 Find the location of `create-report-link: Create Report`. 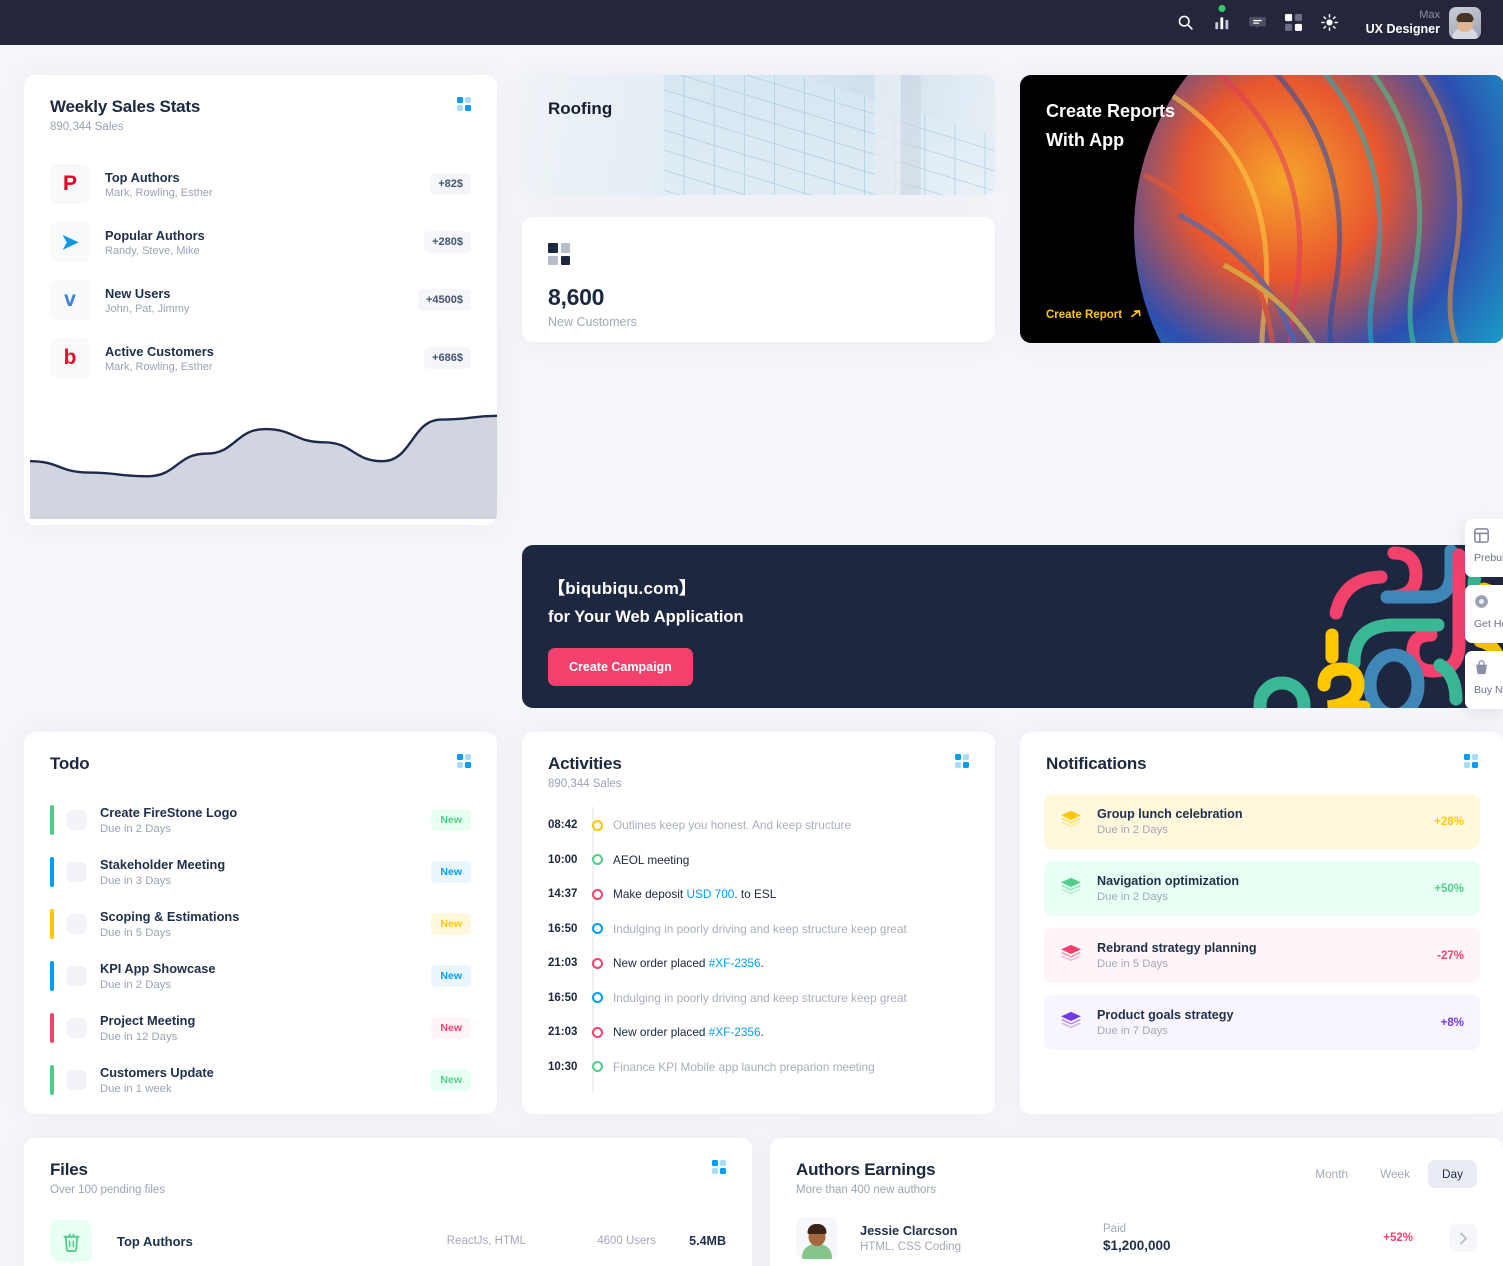

create-report-link: Create Report is located at coordinates (1094, 314).